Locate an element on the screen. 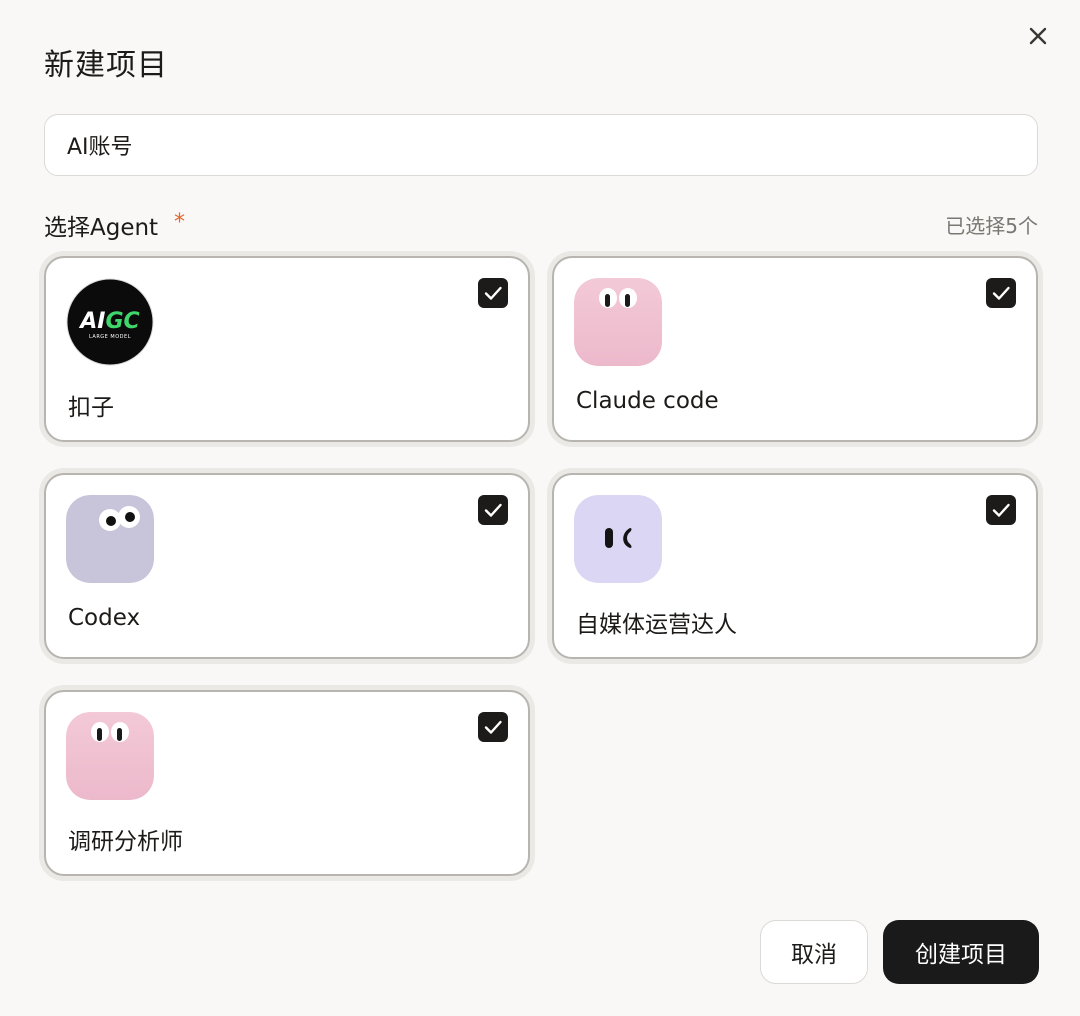  agent-section-label: 选择Agent is located at coordinates (101, 228).